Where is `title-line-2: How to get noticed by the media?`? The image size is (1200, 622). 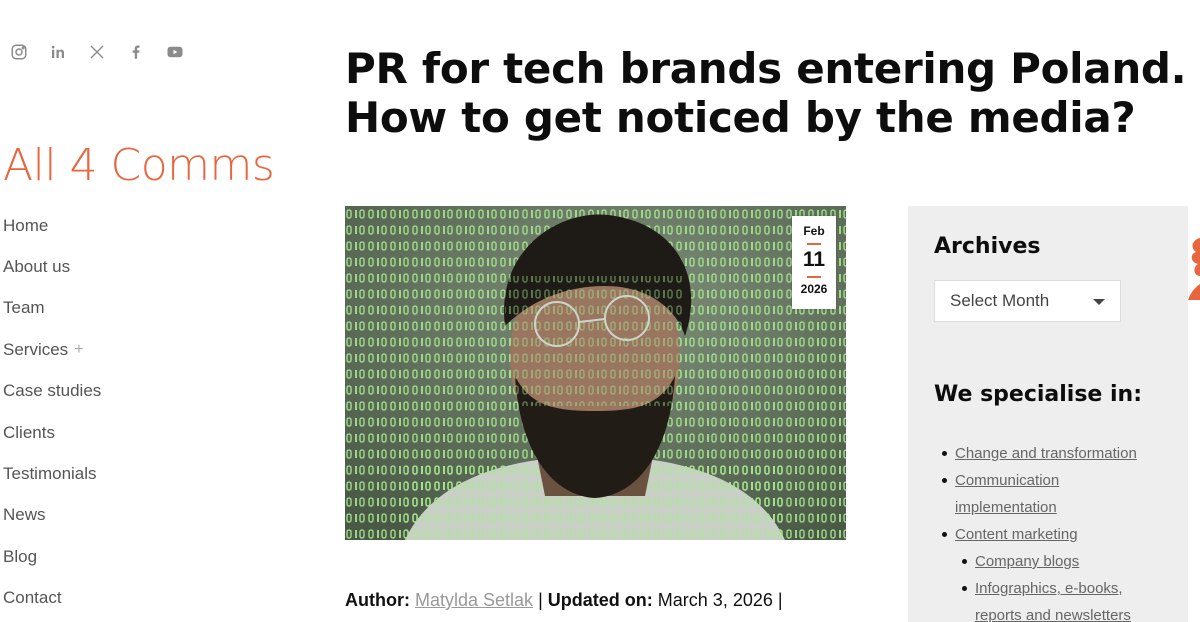
title-line-2: How to get noticed by the media? is located at coordinates (740, 117).